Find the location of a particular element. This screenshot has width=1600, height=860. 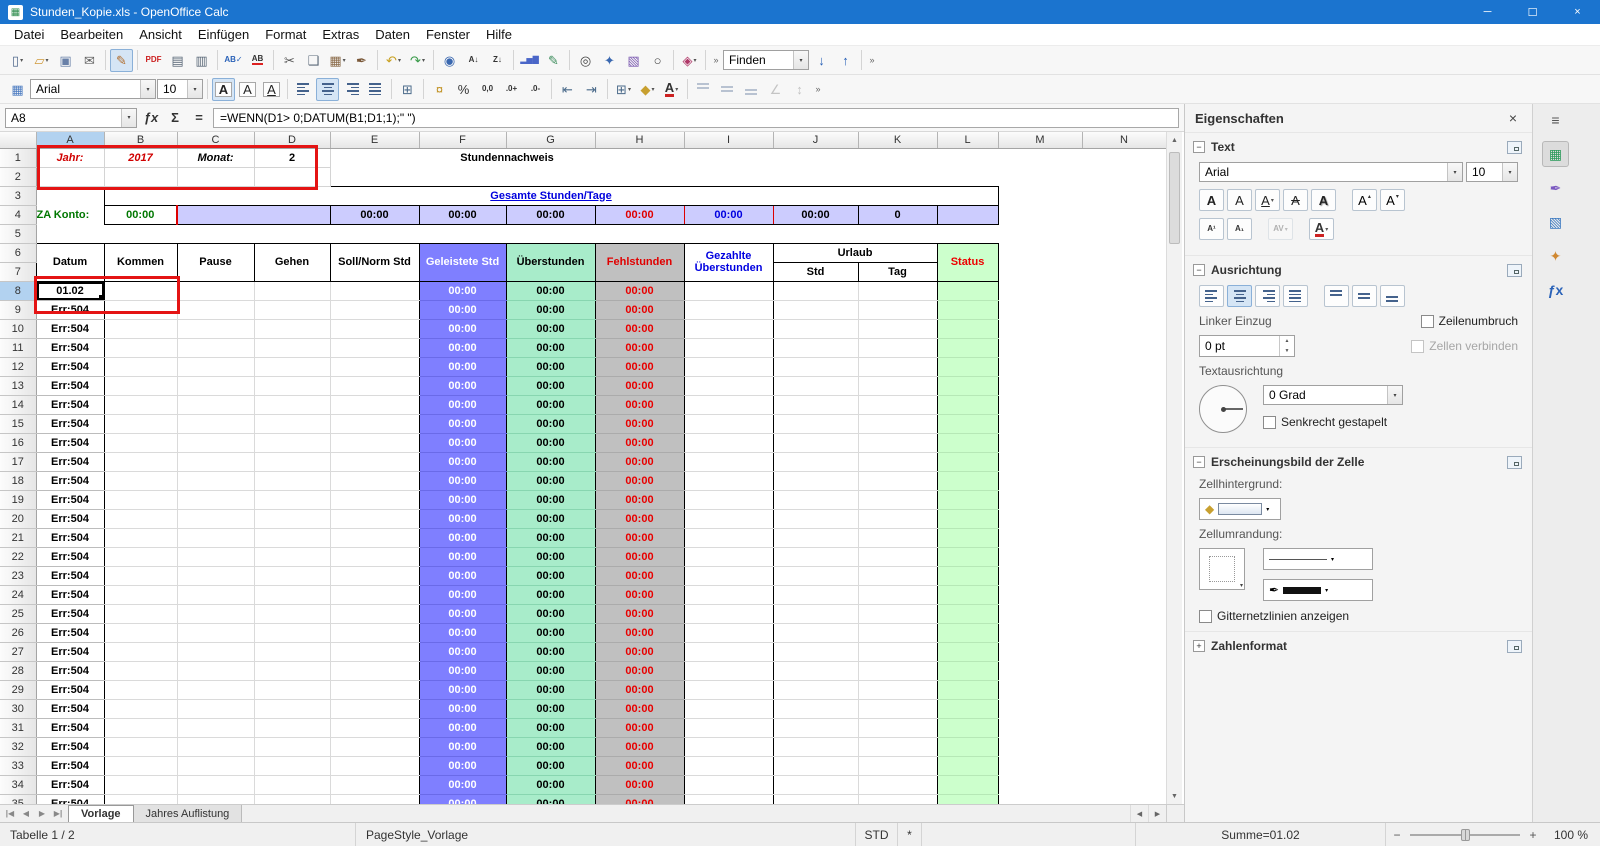

spellcheck-icon: AB✓ is located at coordinates (233, 60).